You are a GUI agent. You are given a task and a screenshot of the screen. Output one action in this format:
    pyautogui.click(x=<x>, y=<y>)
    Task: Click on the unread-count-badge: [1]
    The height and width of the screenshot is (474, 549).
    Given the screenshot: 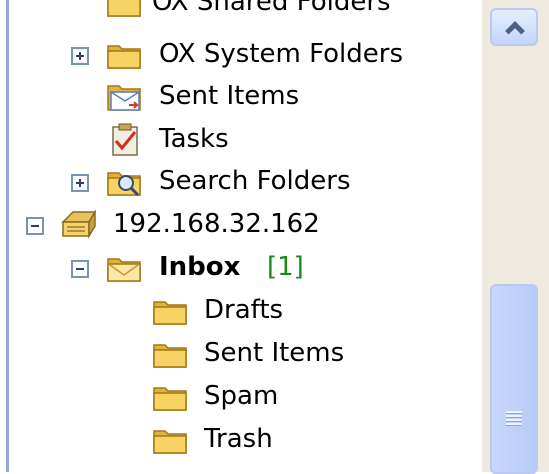 What is the action you would take?
    pyautogui.click(x=285, y=267)
    